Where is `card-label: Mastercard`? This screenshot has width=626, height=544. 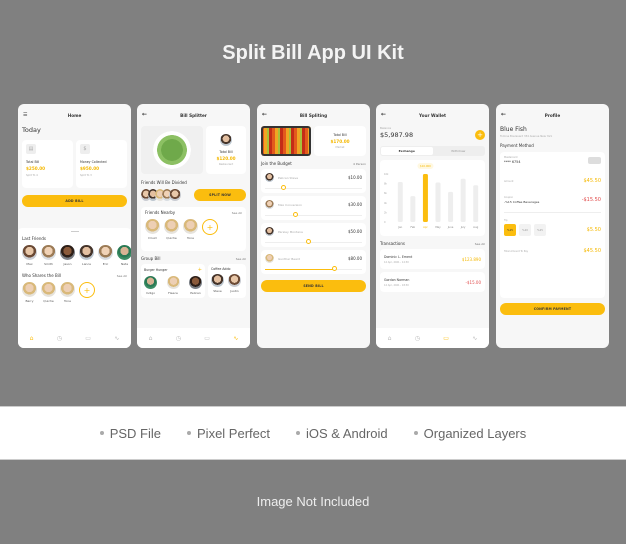 card-label: Mastercard is located at coordinates (511, 157).